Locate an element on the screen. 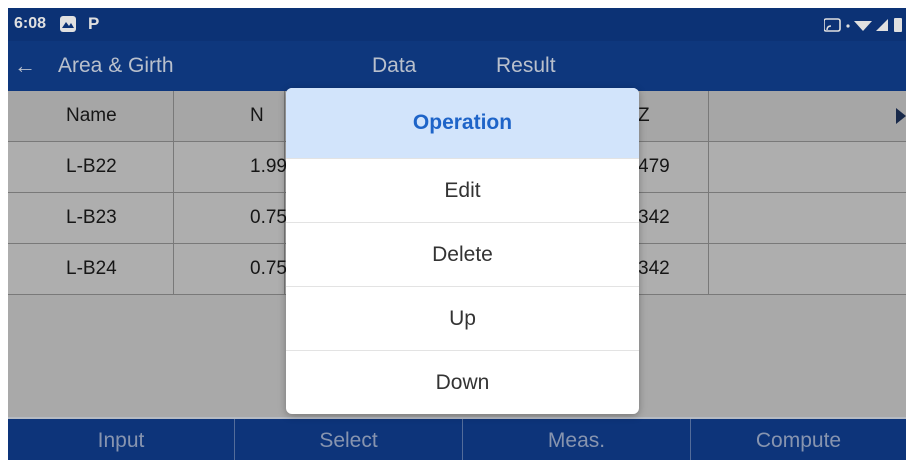  dialog-title: Operation is located at coordinates (462, 123).